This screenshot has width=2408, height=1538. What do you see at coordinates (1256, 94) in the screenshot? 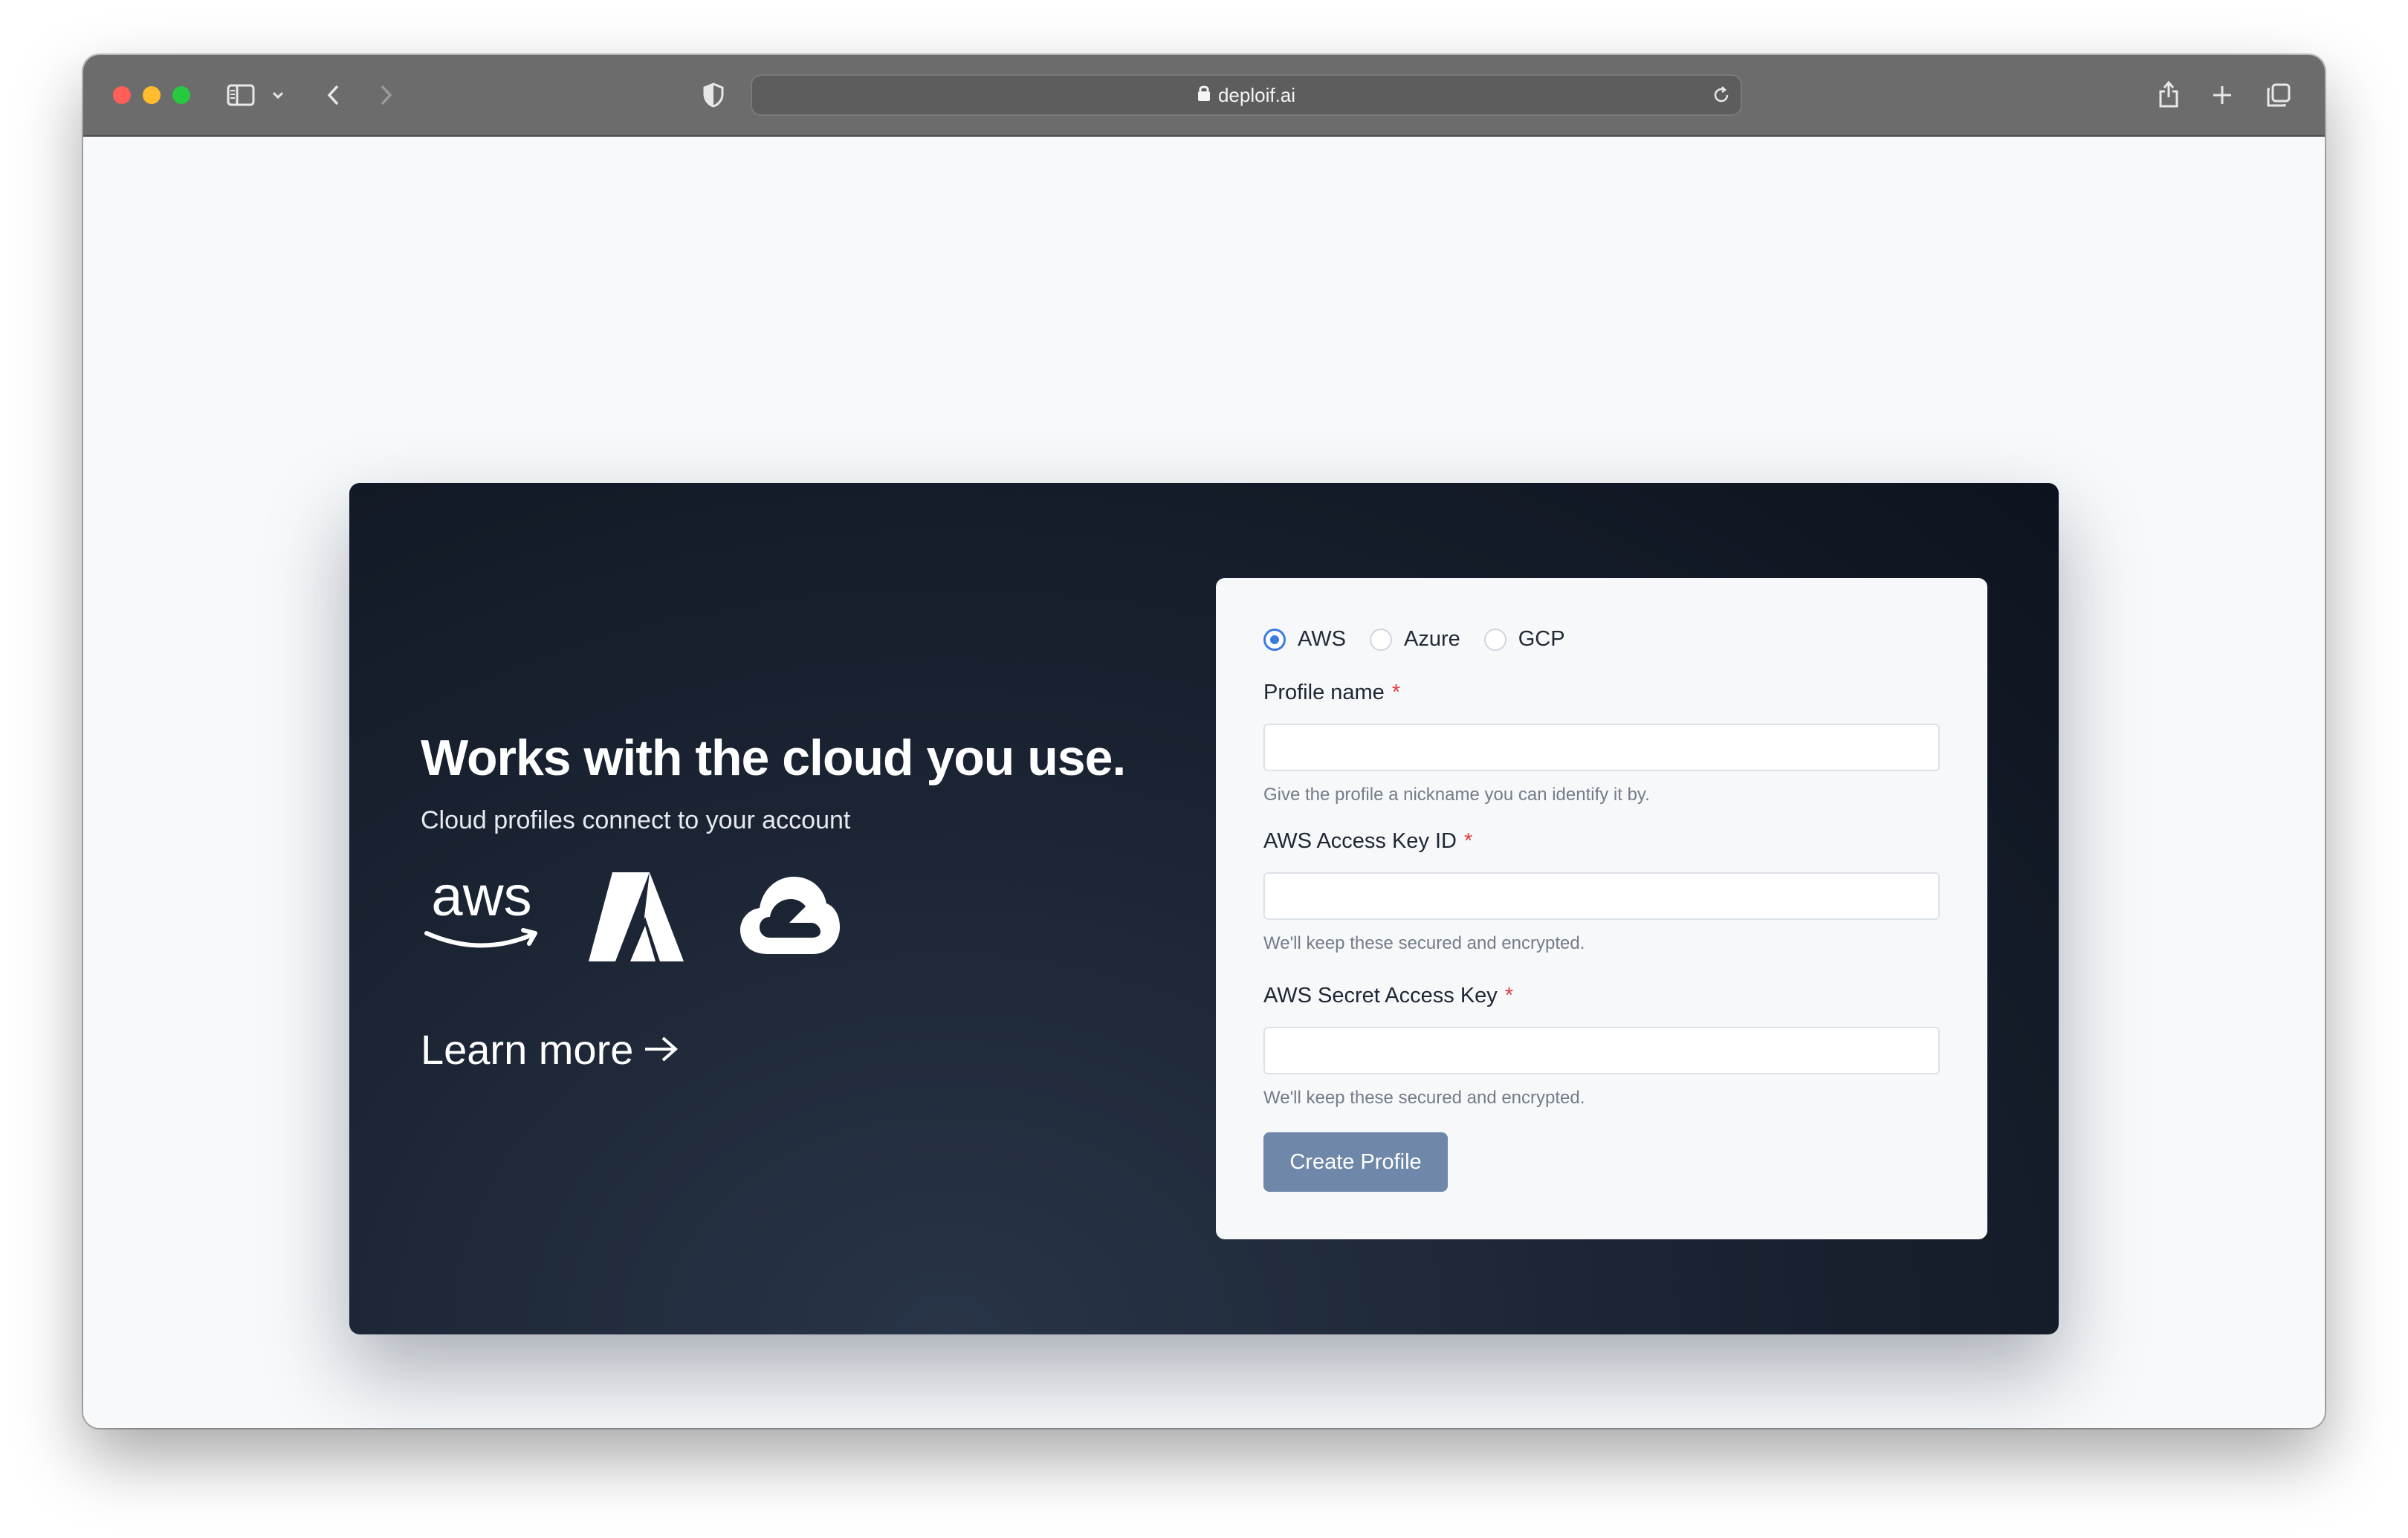
I see `address-url: deploif.ai` at bounding box center [1256, 94].